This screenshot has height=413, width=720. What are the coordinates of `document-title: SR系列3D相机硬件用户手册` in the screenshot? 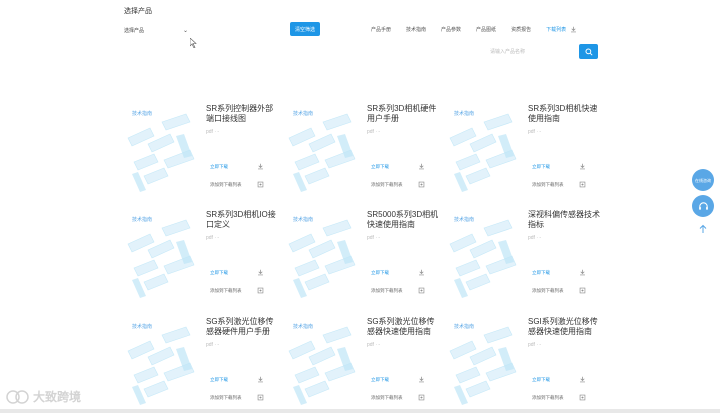 It's located at (403, 114).